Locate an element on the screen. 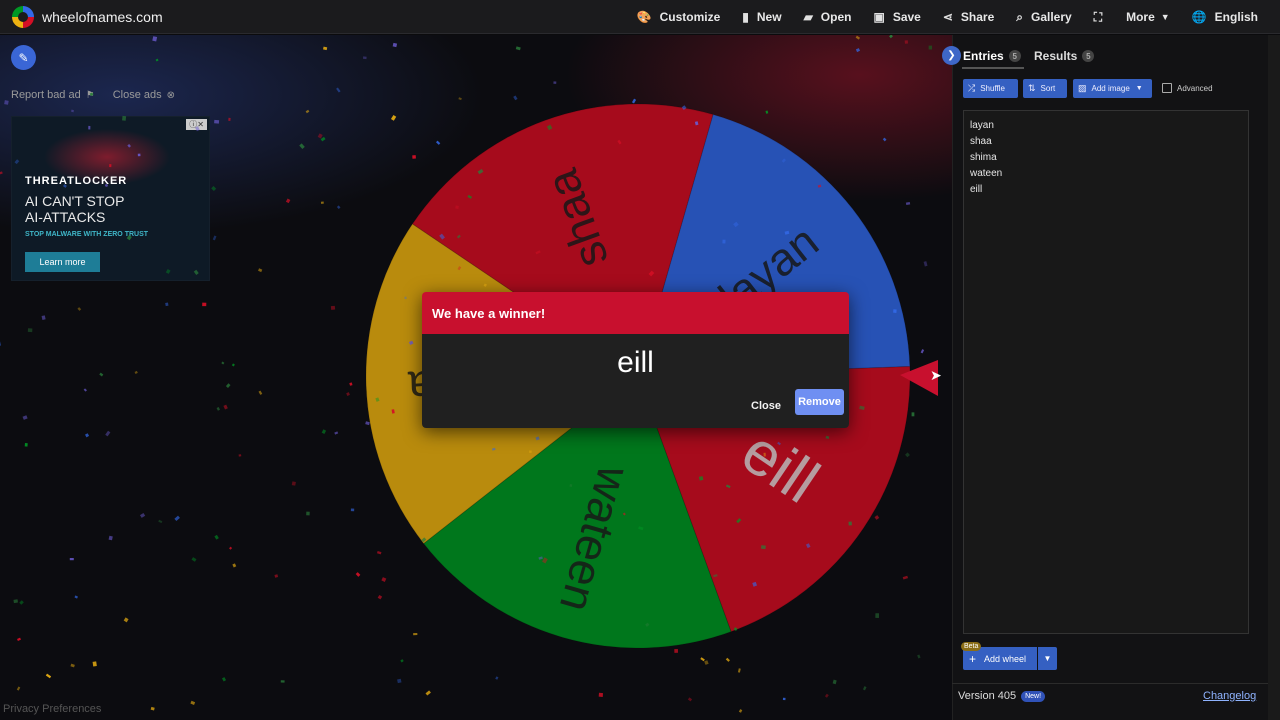 This screenshot has width=1280, height=720. folder-open-icon: ▰ is located at coordinates (808, 17).